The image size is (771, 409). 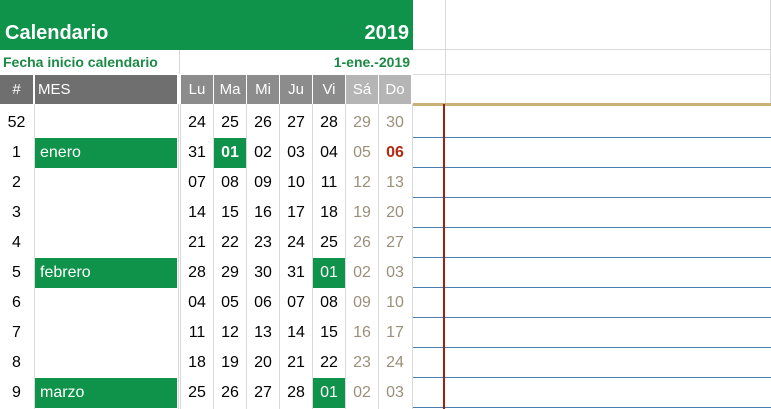 What do you see at coordinates (106, 153) in the screenshot?
I see `month-cell: enero` at bounding box center [106, 153].